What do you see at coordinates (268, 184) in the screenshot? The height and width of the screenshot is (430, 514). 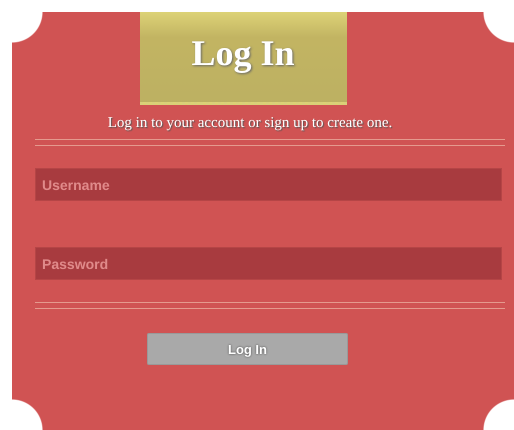 I see `input-field: Username` at bounding box center [268, 184].